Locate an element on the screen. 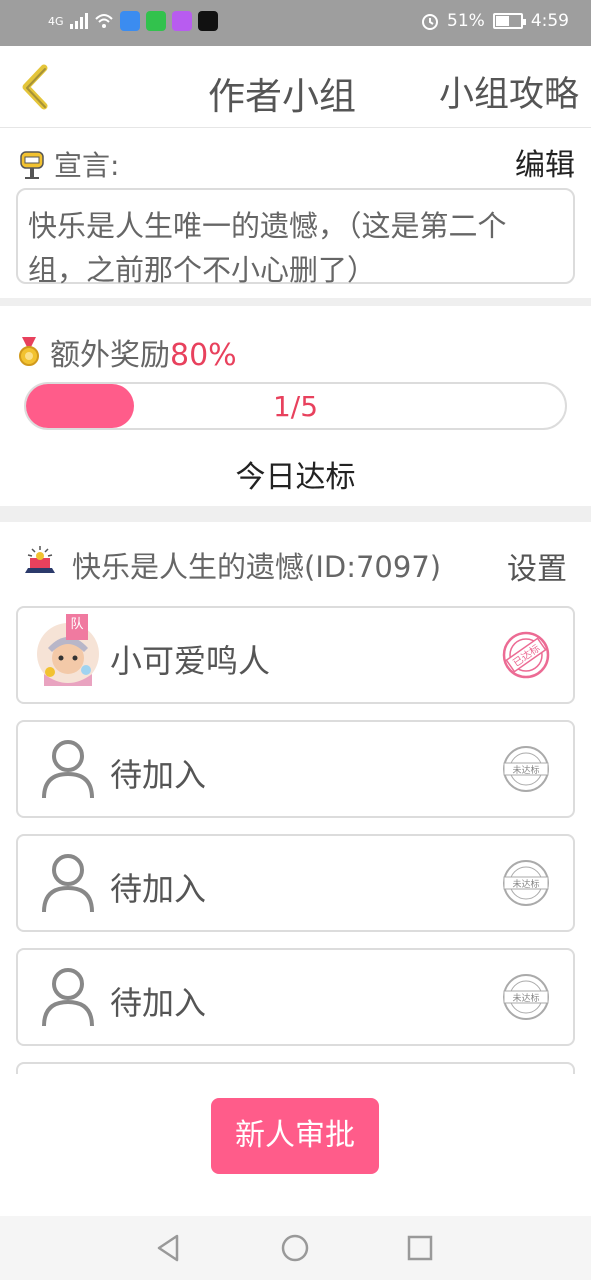 The image size is (591, 1280). group-name: 快乐是人生的遗憾(ID:7097) is located at coordinates (257, 567).